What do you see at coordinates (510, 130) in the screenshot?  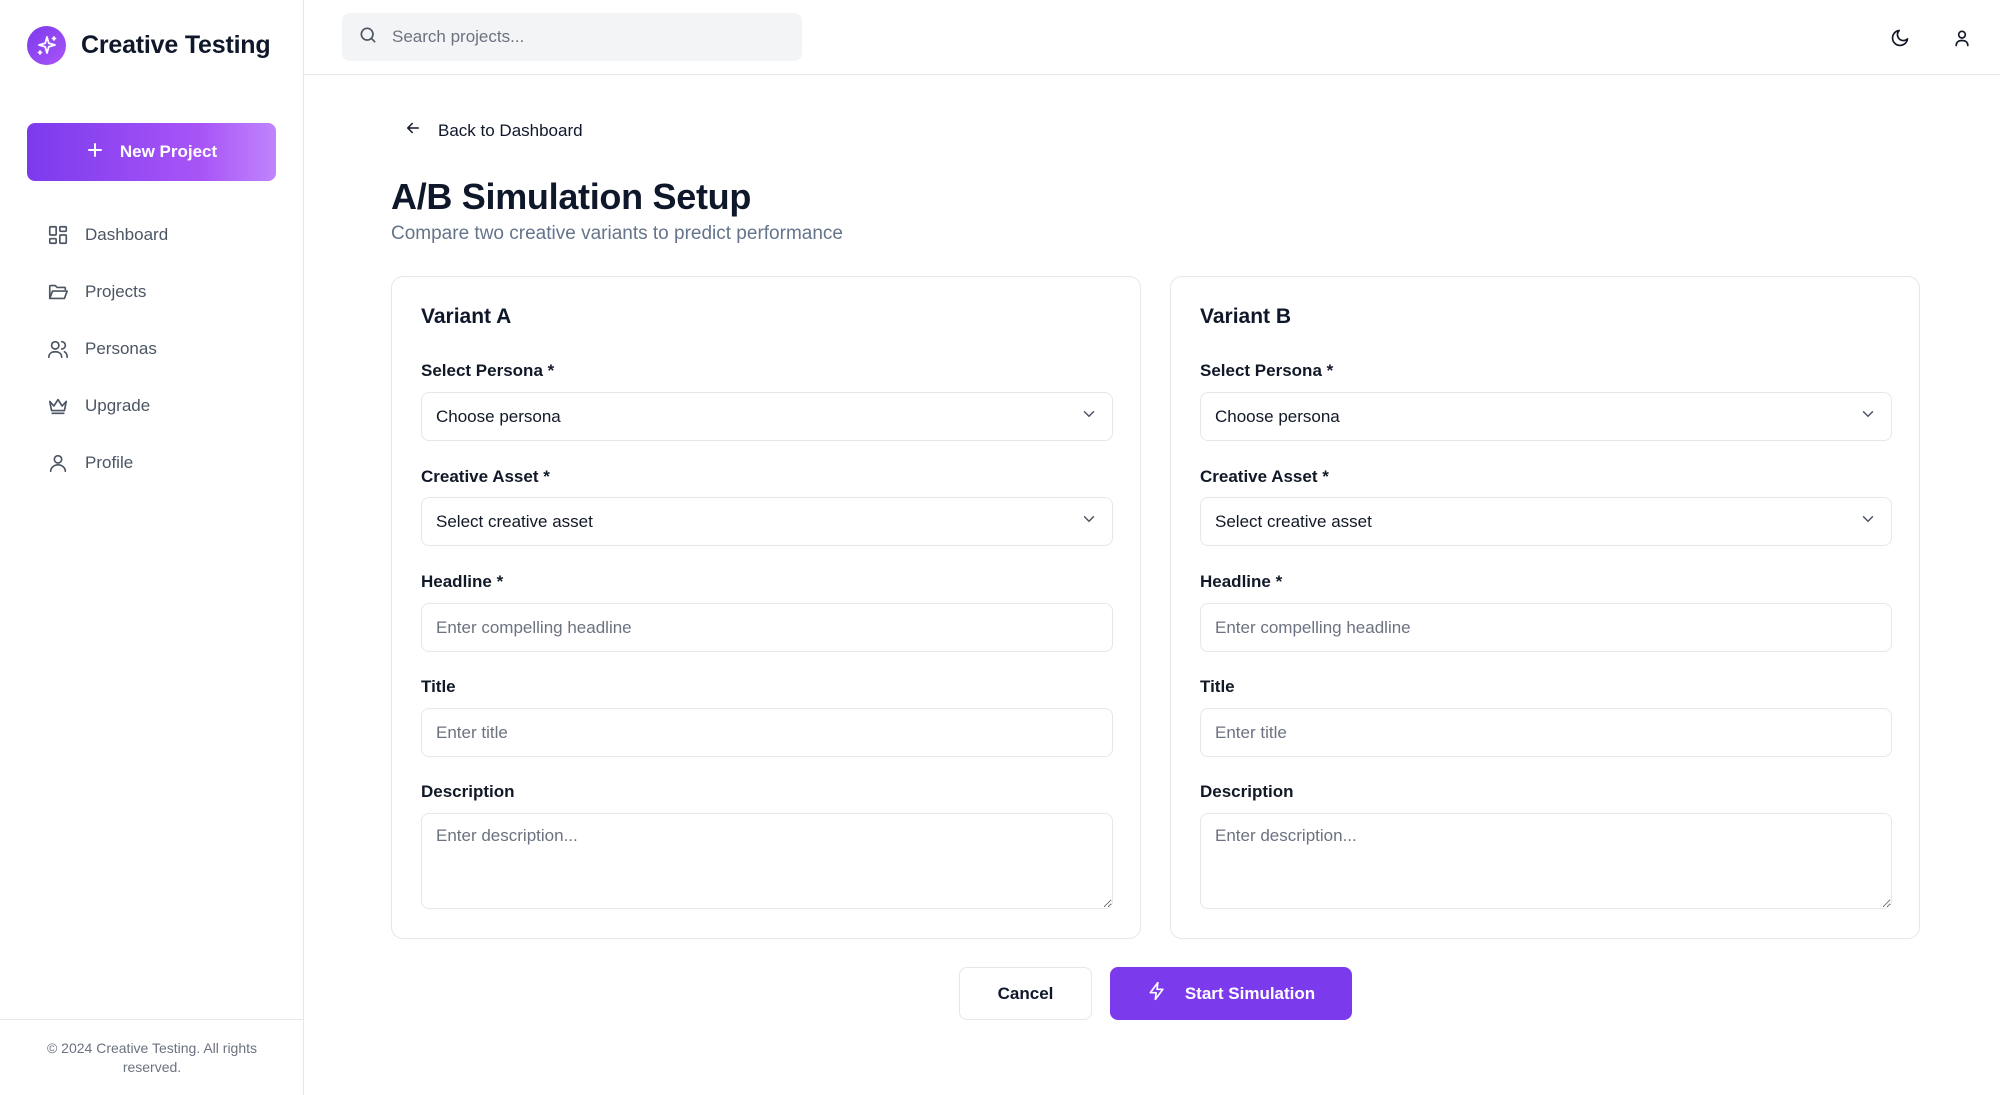 I see `back-label: Back to Dashboard` at bounding box center [510, 130].